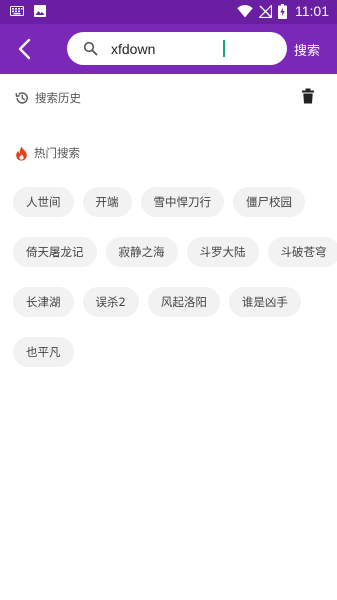 This screenshot has width=337, height=600. I want to click on search-button: 搜索, so click(307, 49).